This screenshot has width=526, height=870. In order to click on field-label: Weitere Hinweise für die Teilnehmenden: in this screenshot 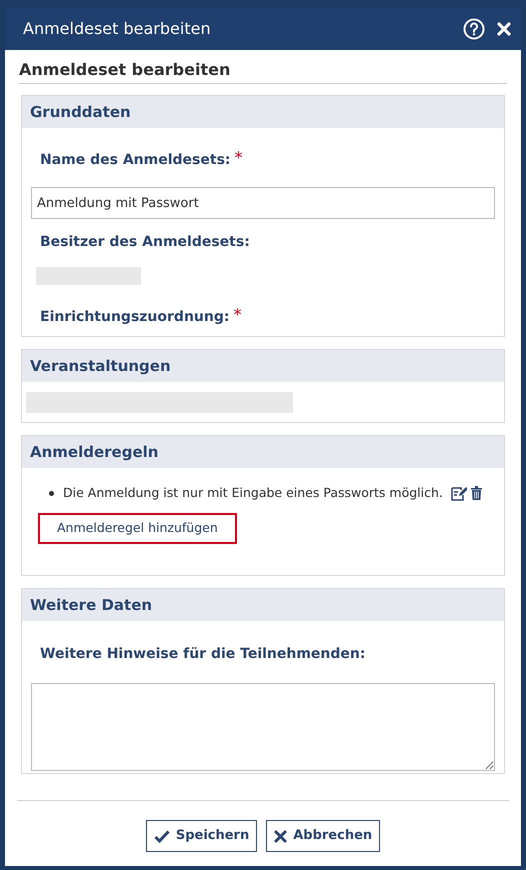, I will do `click(203, 654)`.